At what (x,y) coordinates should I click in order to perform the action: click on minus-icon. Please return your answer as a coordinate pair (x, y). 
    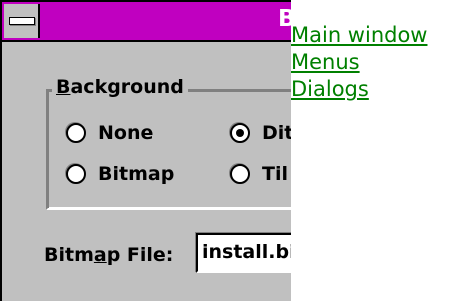
    Looking at the image, I should click on (22, 21).